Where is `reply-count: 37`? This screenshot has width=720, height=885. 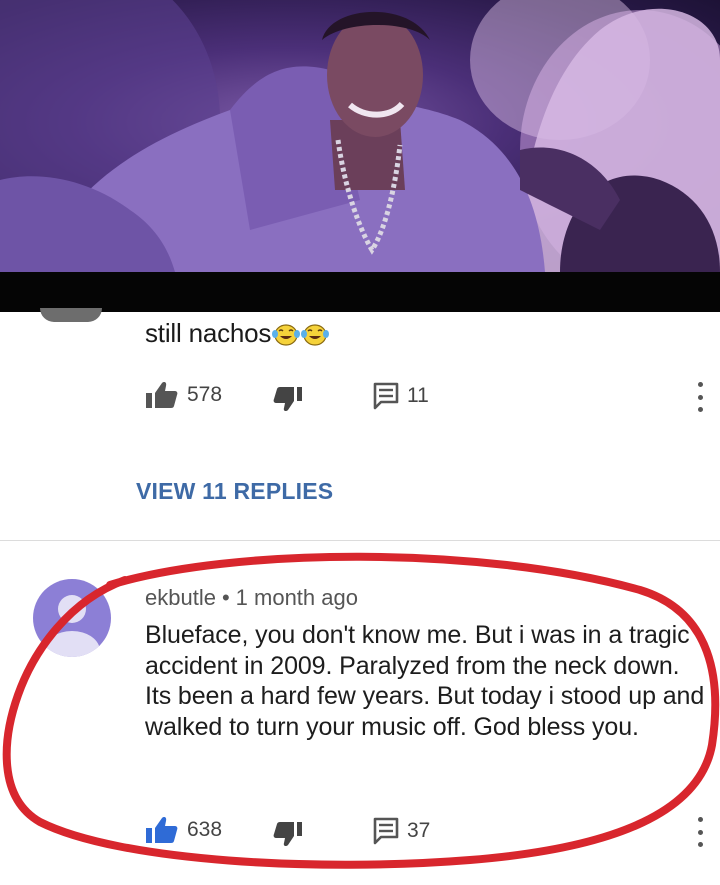
reply-count: 37 is located at coordinates (419, 830).